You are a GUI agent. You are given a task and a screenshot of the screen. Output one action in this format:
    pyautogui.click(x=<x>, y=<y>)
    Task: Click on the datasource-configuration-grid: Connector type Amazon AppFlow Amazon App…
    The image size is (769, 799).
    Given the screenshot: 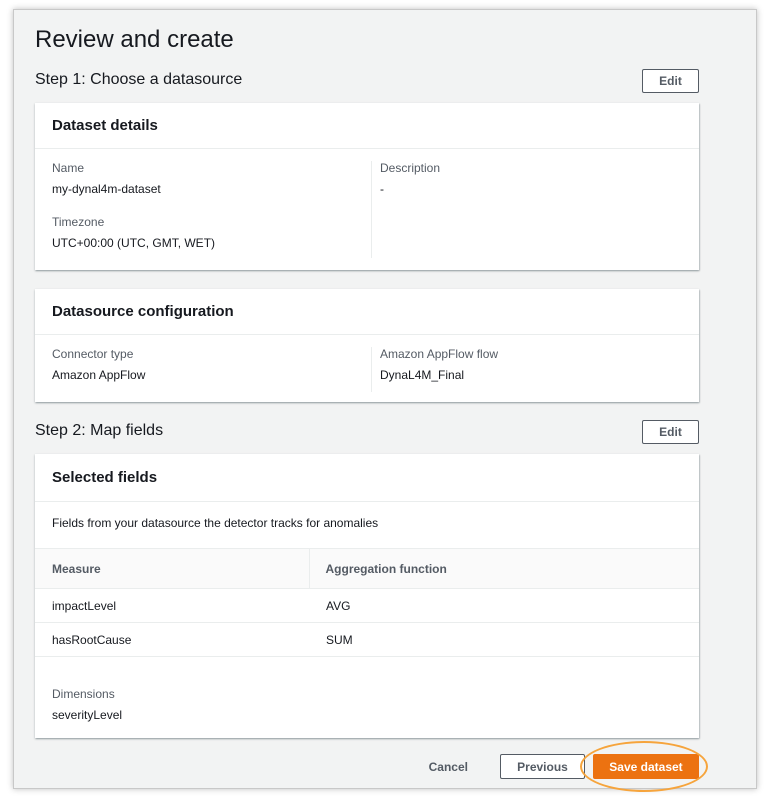 What is the action you would take?
    pyautogui.click(x=367, y=368)
    